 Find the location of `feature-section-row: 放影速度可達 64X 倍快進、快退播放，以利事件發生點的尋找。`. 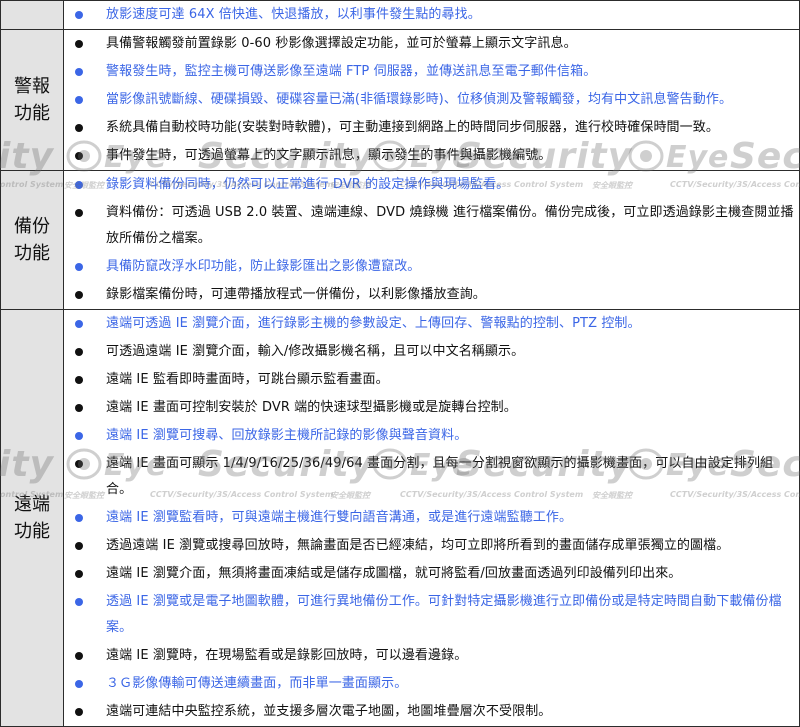

feature-section-row: 放影速度可達 64X 倍快進、快退播放，以利事件發生點的尋找。 is located at coordinates (400, 15).